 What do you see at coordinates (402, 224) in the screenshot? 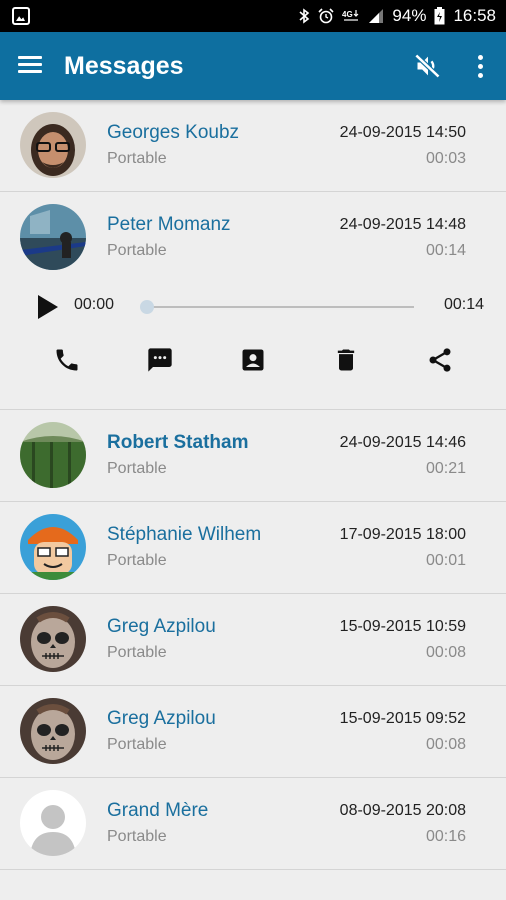
I see `message-date: 24-09-2015 14:48` at bounding box center [402, 224].